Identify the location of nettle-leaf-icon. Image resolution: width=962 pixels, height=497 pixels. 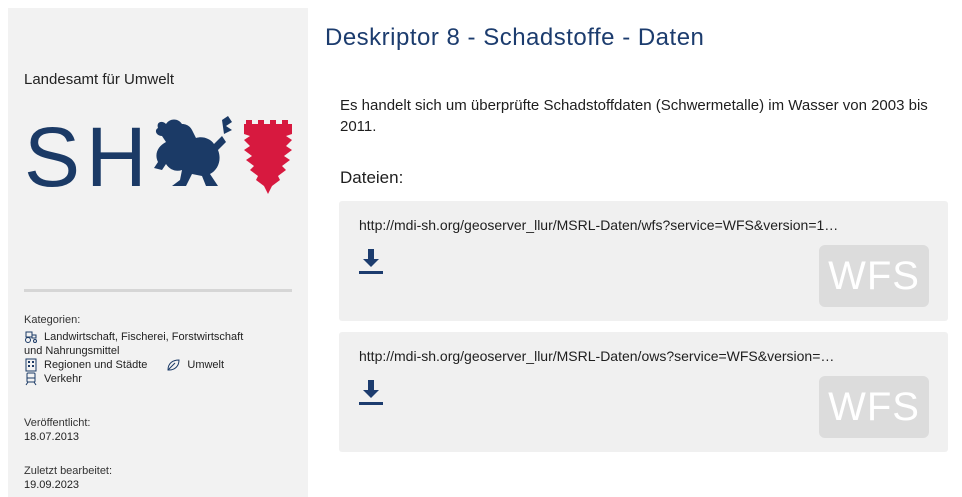
(268, 157).